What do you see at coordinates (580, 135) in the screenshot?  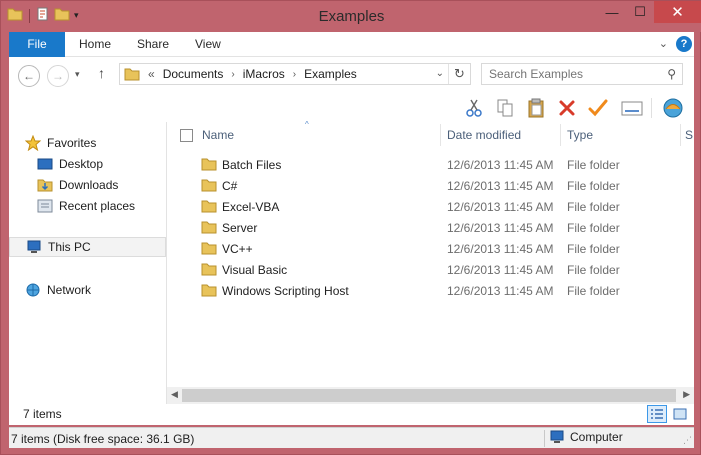 I see `column-type: Type` at bounding box center [580, 135].